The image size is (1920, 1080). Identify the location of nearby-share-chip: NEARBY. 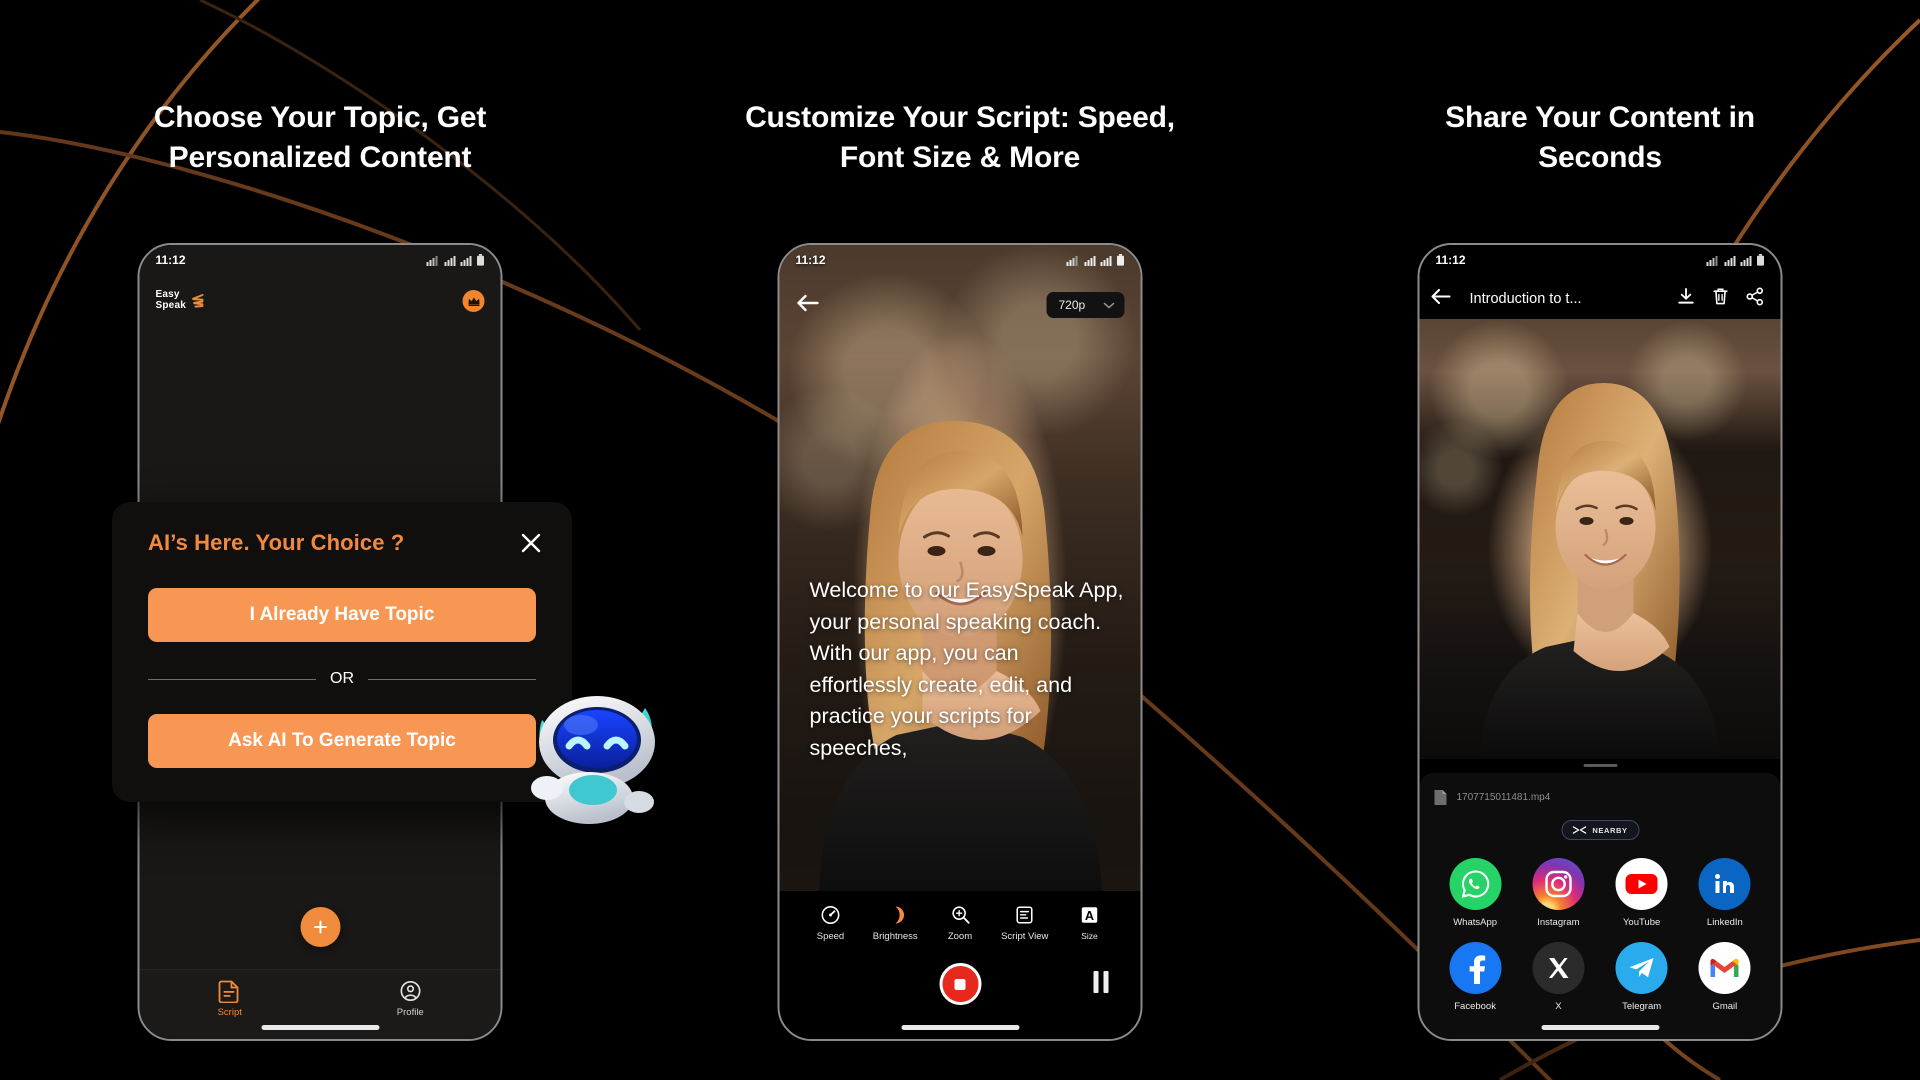
(1600, 830).